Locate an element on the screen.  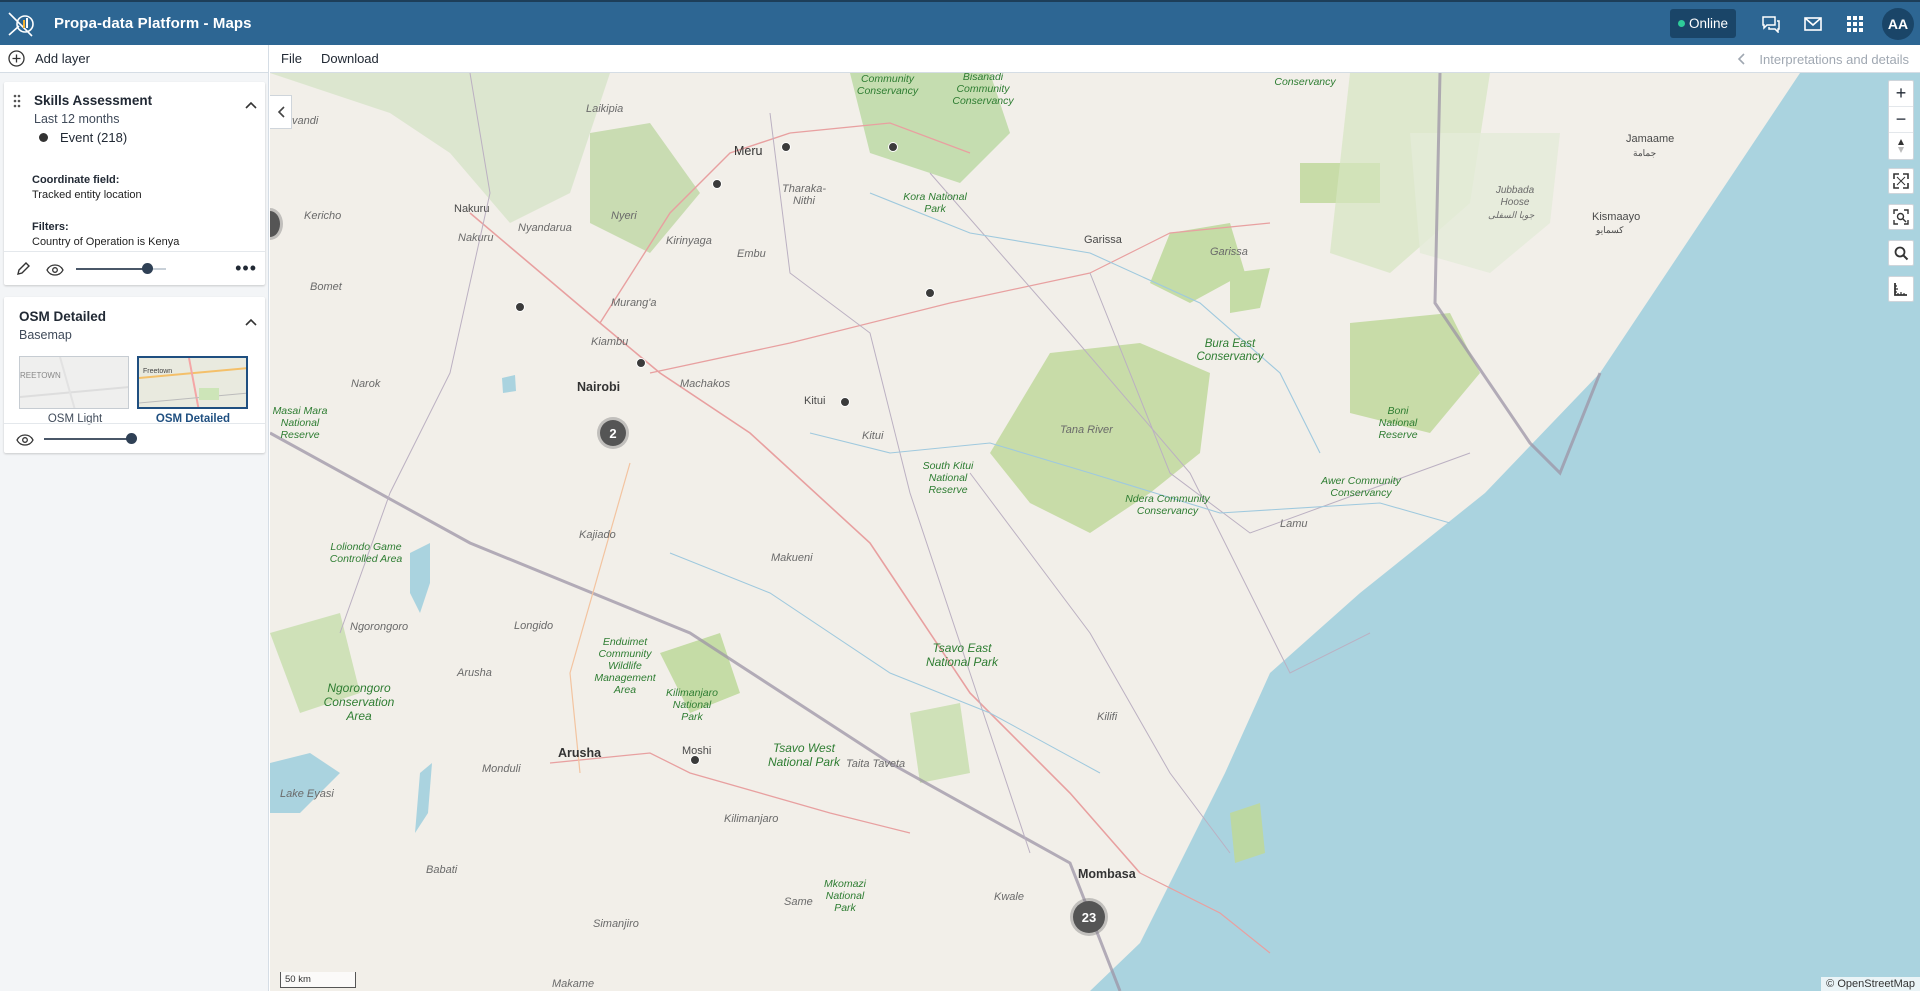
zoom-out-button: − is located at coordinates (1901, 120).